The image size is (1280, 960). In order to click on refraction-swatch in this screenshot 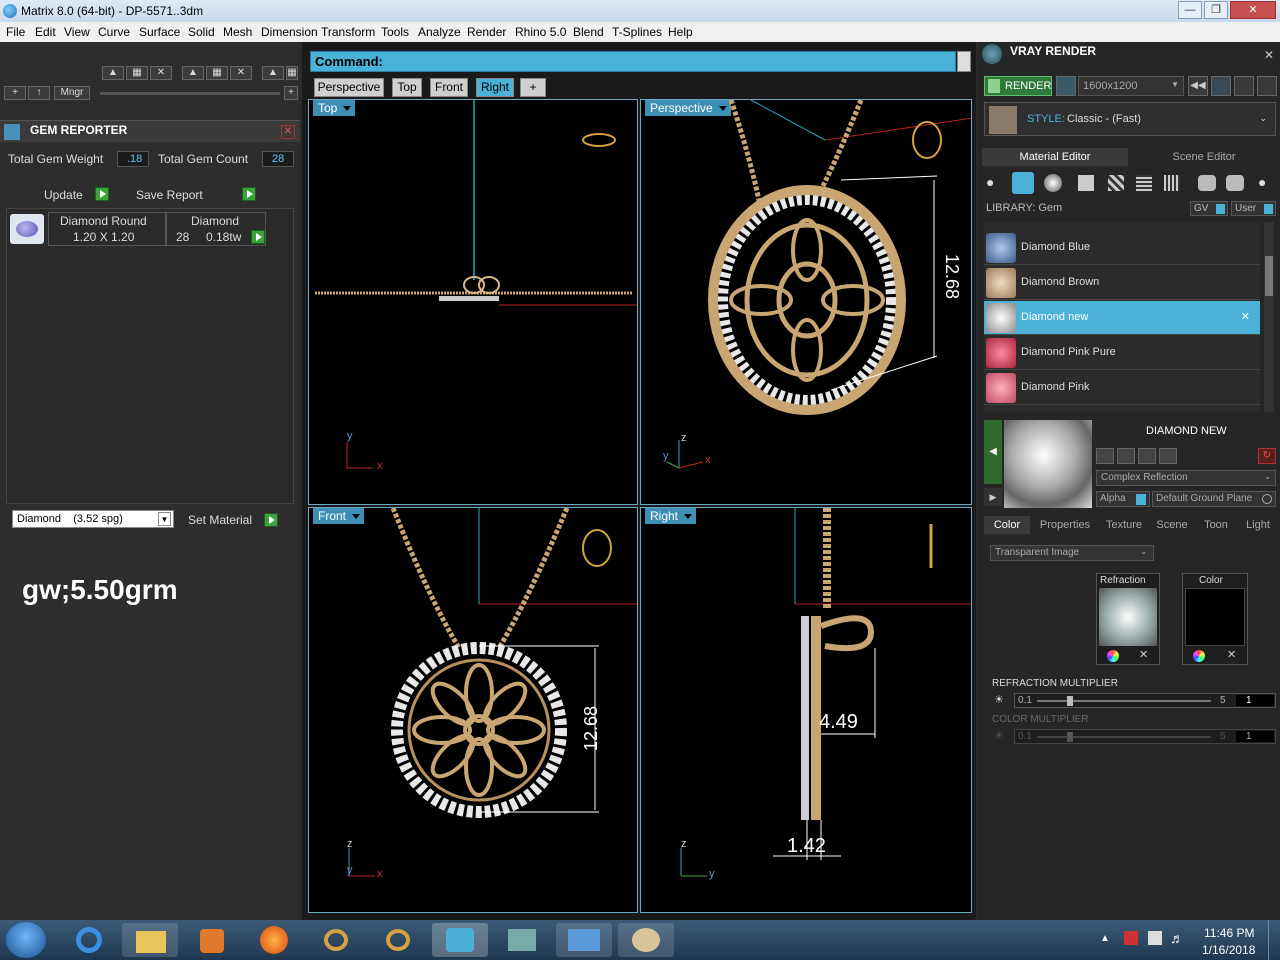, I will do `click(1128, 617)`.